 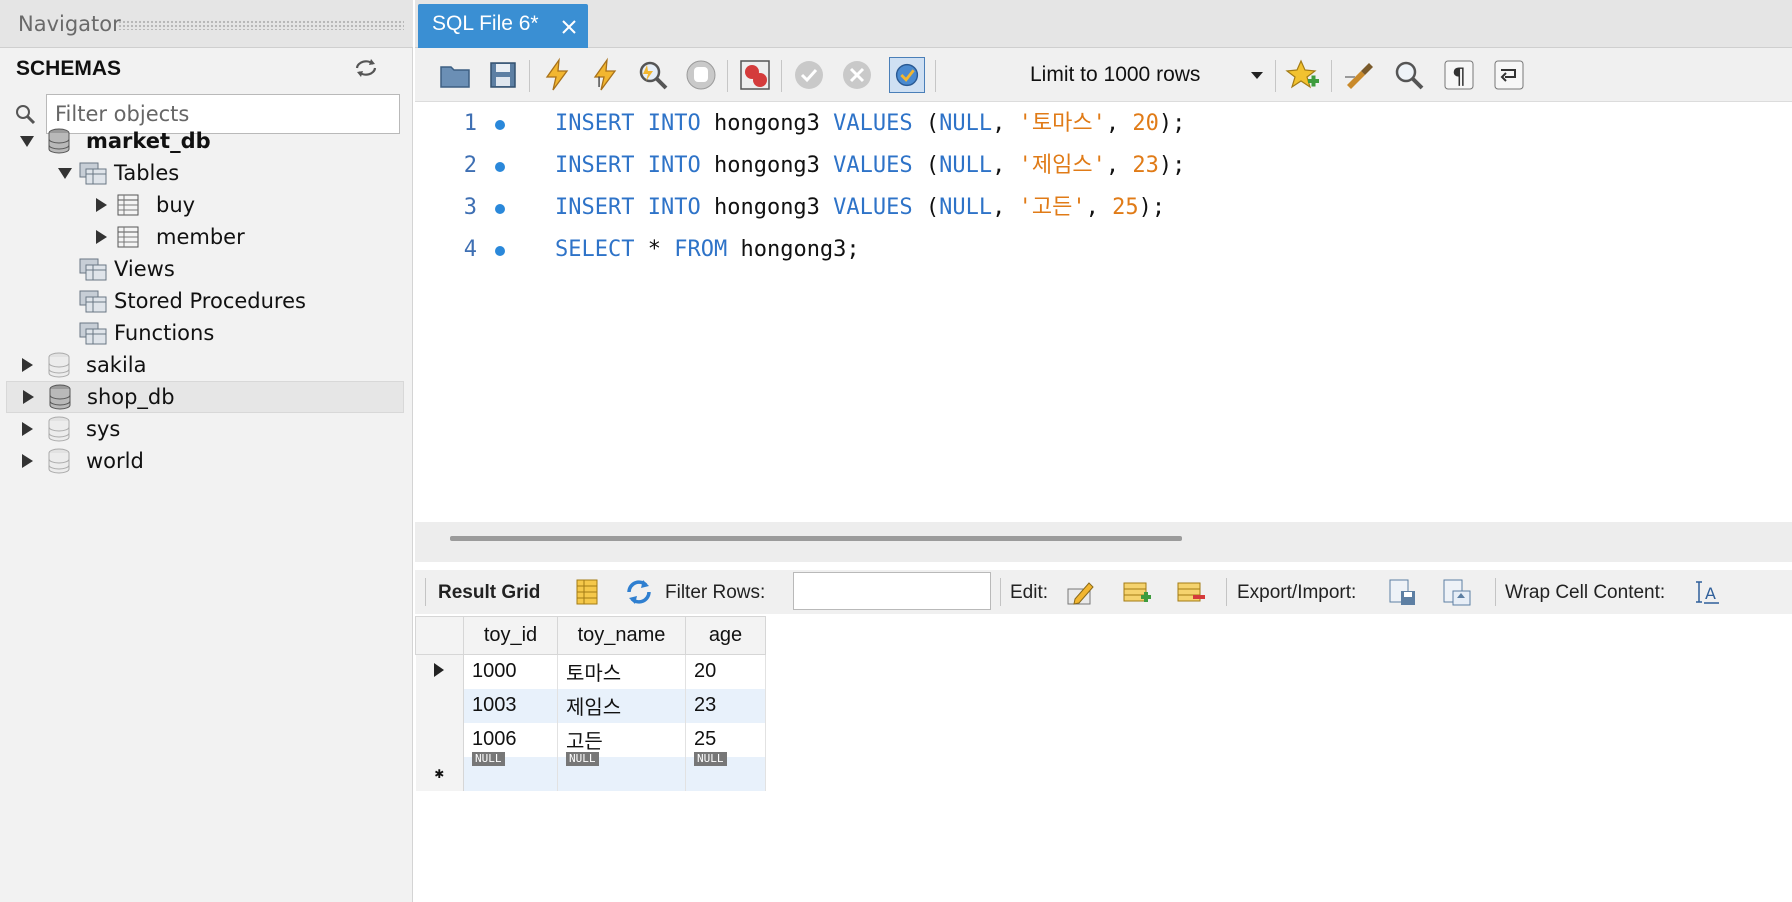 What do you see at coordinates (587, 592) in the screenshot?
I see `grid-toggle-icon` at bounding box center [587, 592].